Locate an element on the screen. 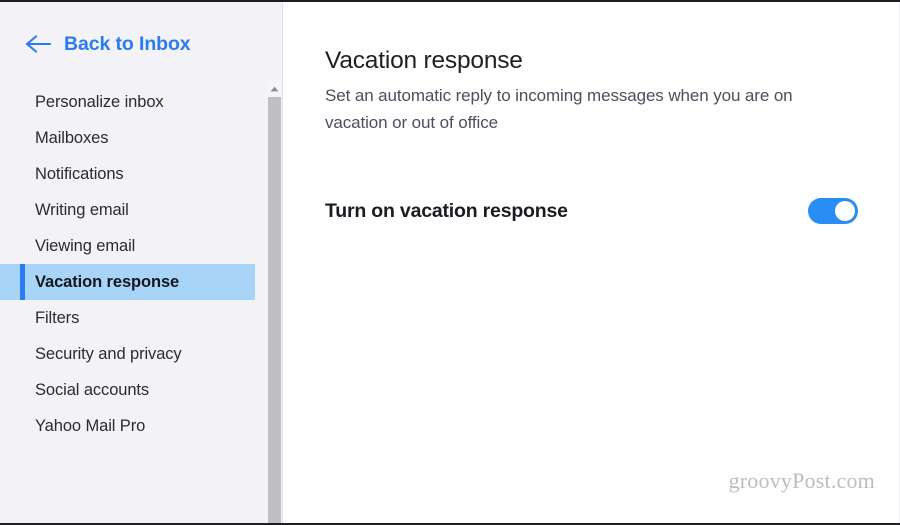 This screenshot has width=900, height=525. scrollbar-track is located at coordinates (274, 310).